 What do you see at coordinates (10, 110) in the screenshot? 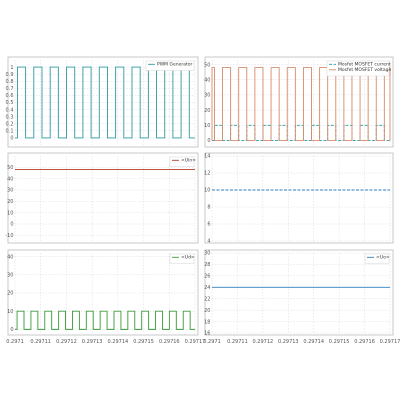
I see `y-tick-label: 0.4` at bounding box center [10, 110].